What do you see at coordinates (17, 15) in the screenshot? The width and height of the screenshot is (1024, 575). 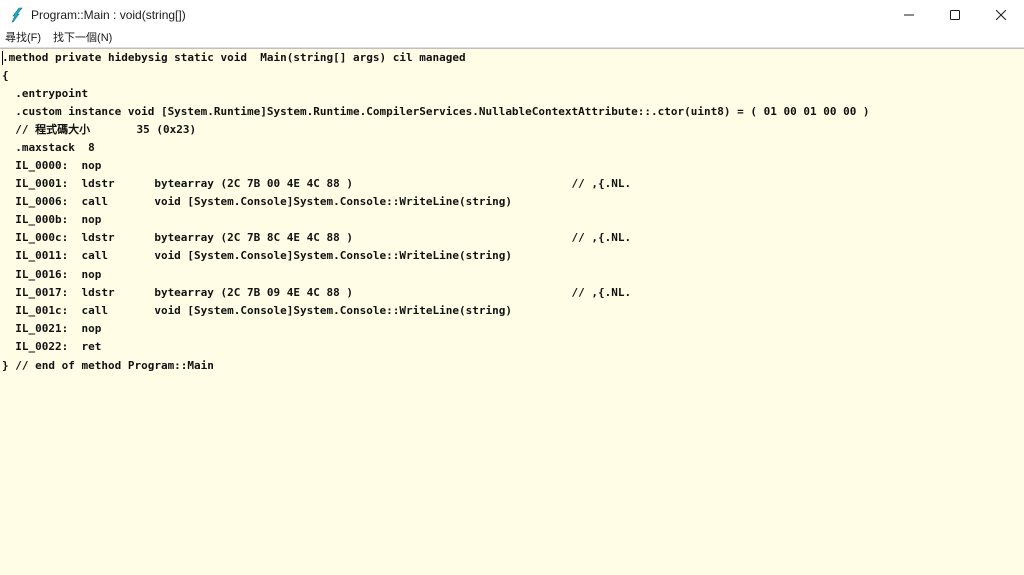 I see `ildasm-app-icon` at bounding box center [17, 15].